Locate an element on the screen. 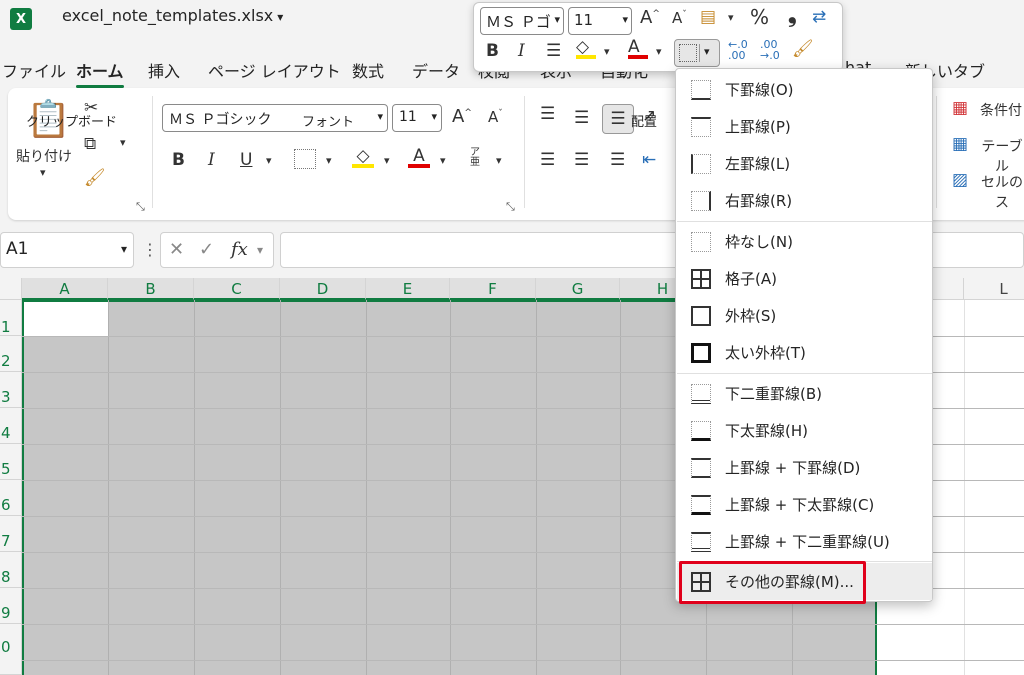 The height and width of the screenshot is (675, 1024). font-size-combo: 11 ▾ is located at coordinates (417, 118).